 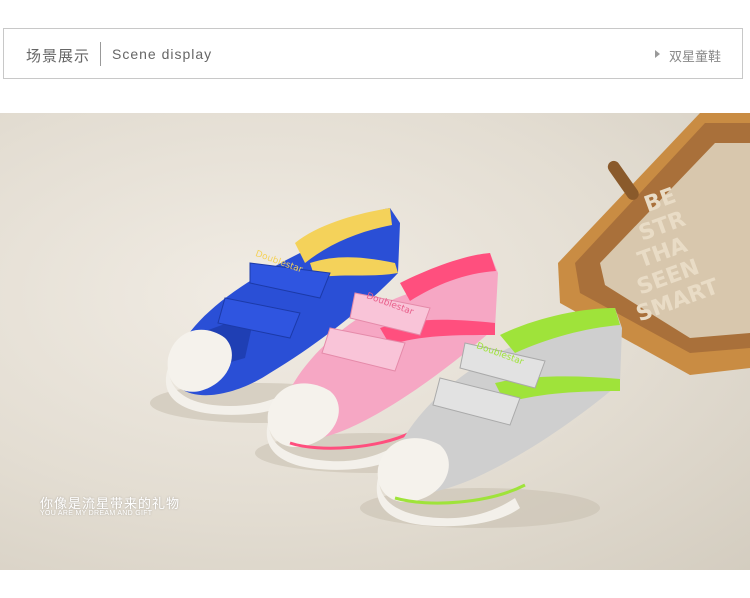 I want to click on brand-label: 双星童鞋, so click(x=695, y=57).